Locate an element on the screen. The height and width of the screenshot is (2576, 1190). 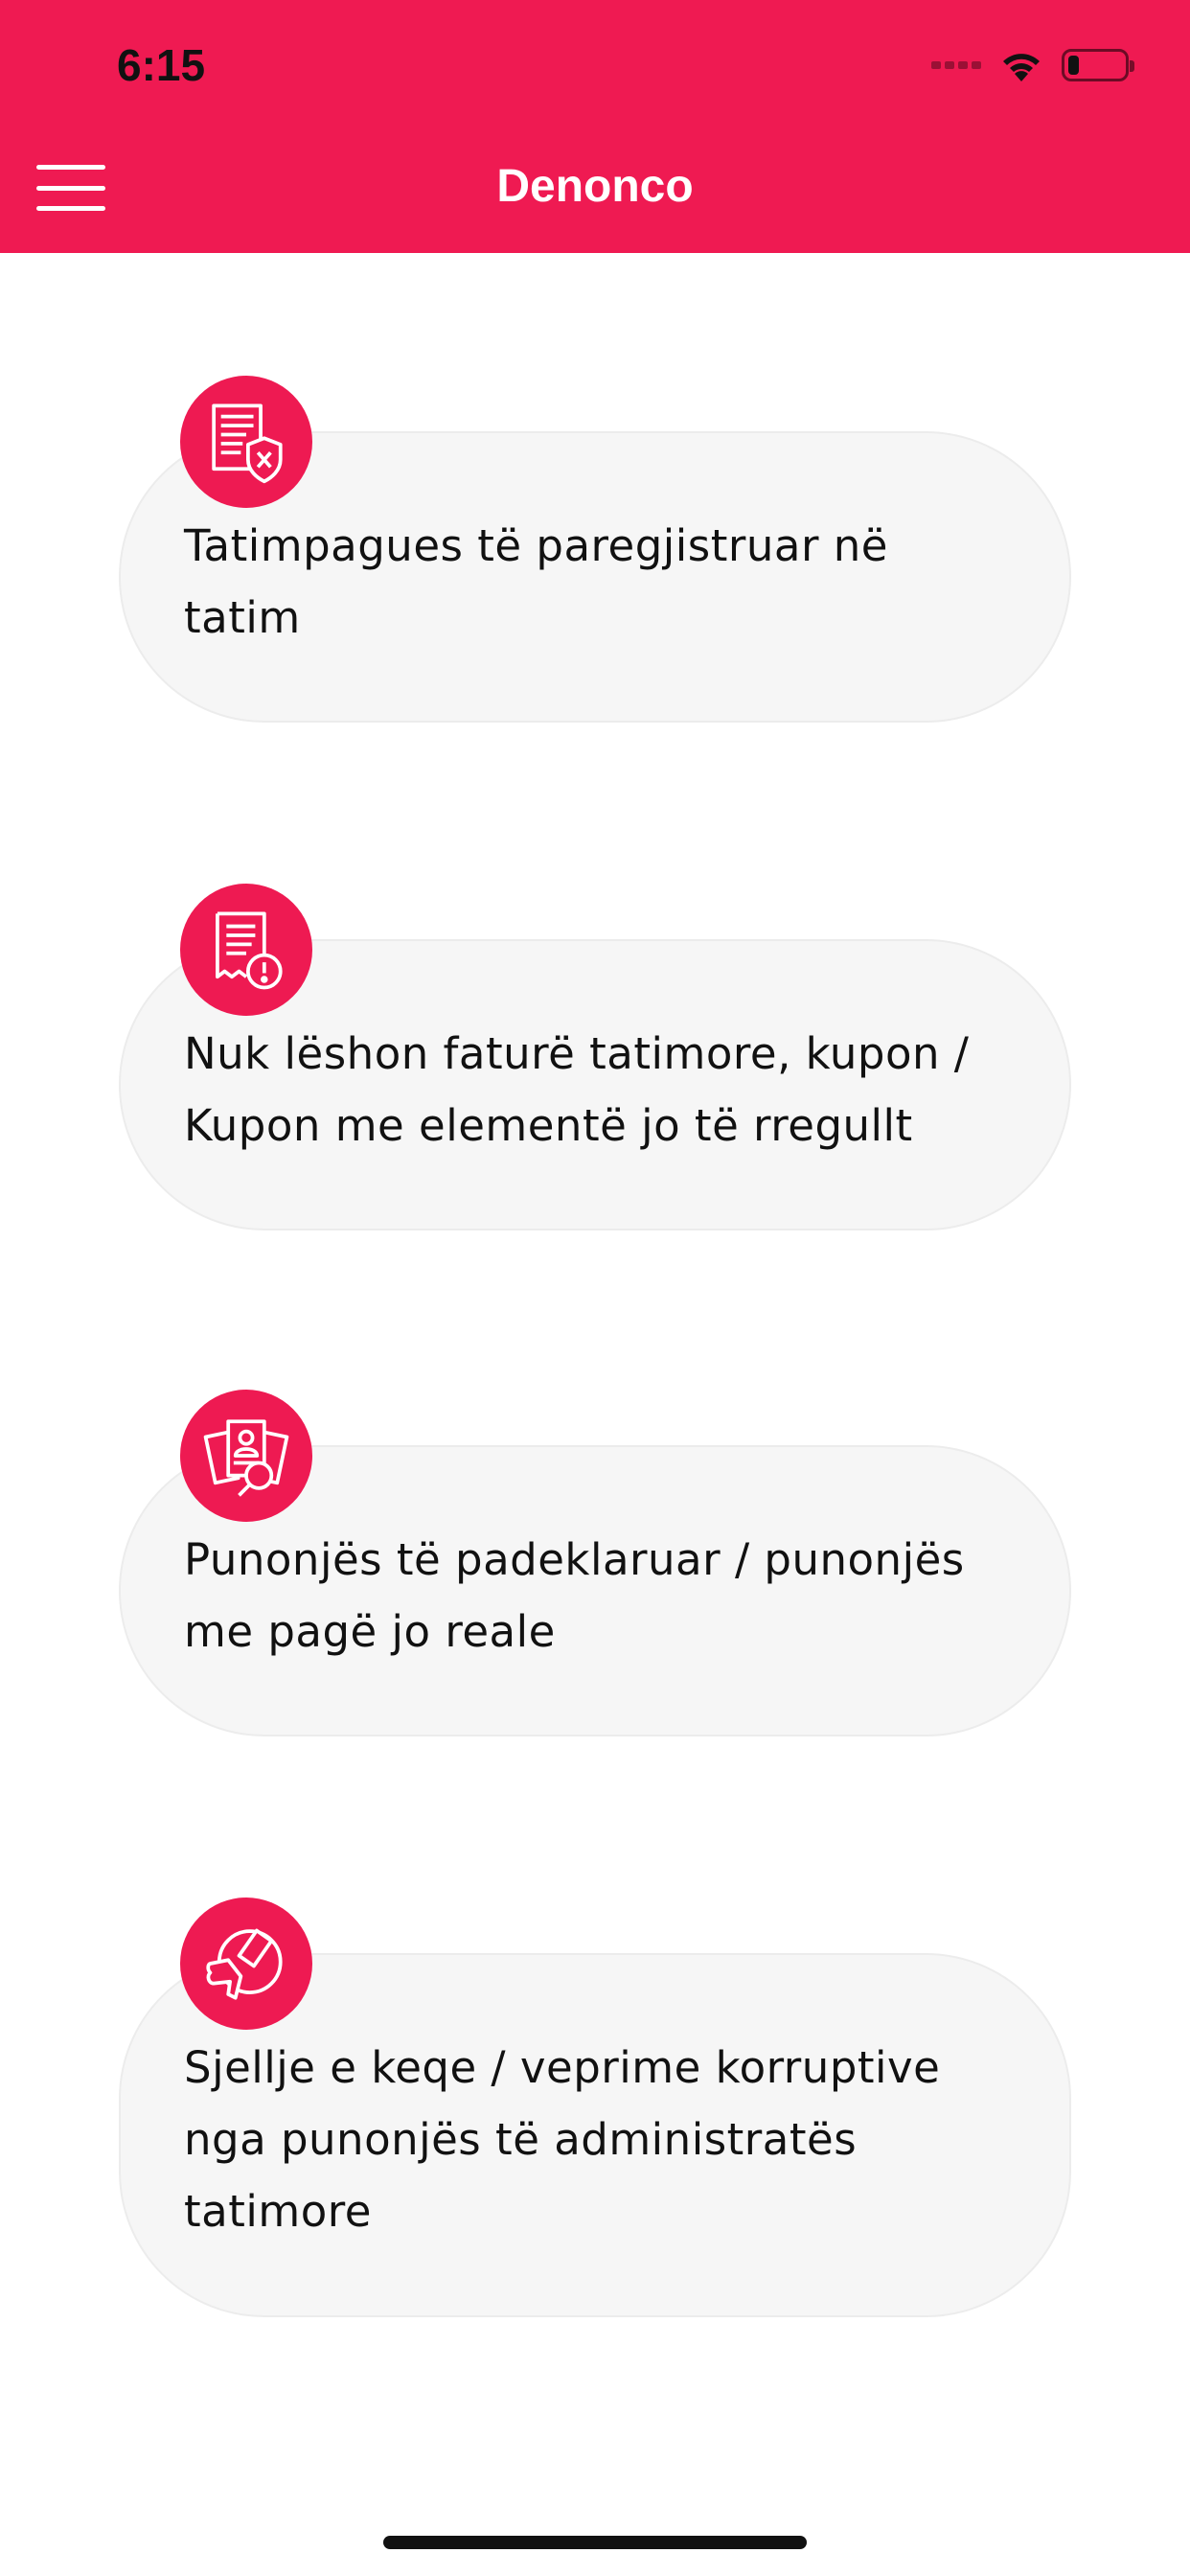
unregistered-document-shield-icon is located at coordinates (246, 442).